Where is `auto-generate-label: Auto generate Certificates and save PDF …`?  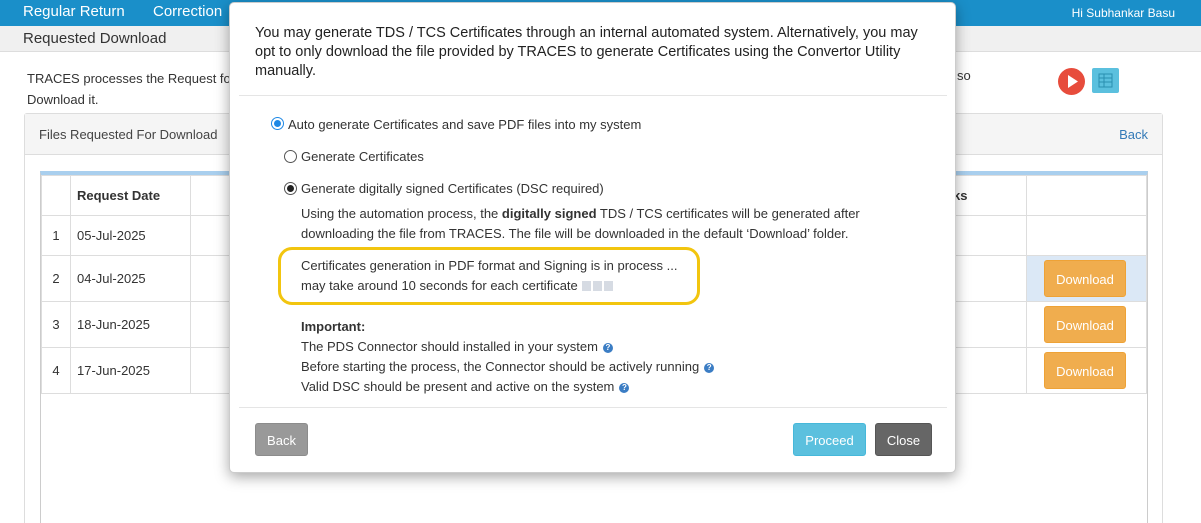
auto-generate-label: Auto generate Certificates and save PDF … is located at coordinates (464, 124).